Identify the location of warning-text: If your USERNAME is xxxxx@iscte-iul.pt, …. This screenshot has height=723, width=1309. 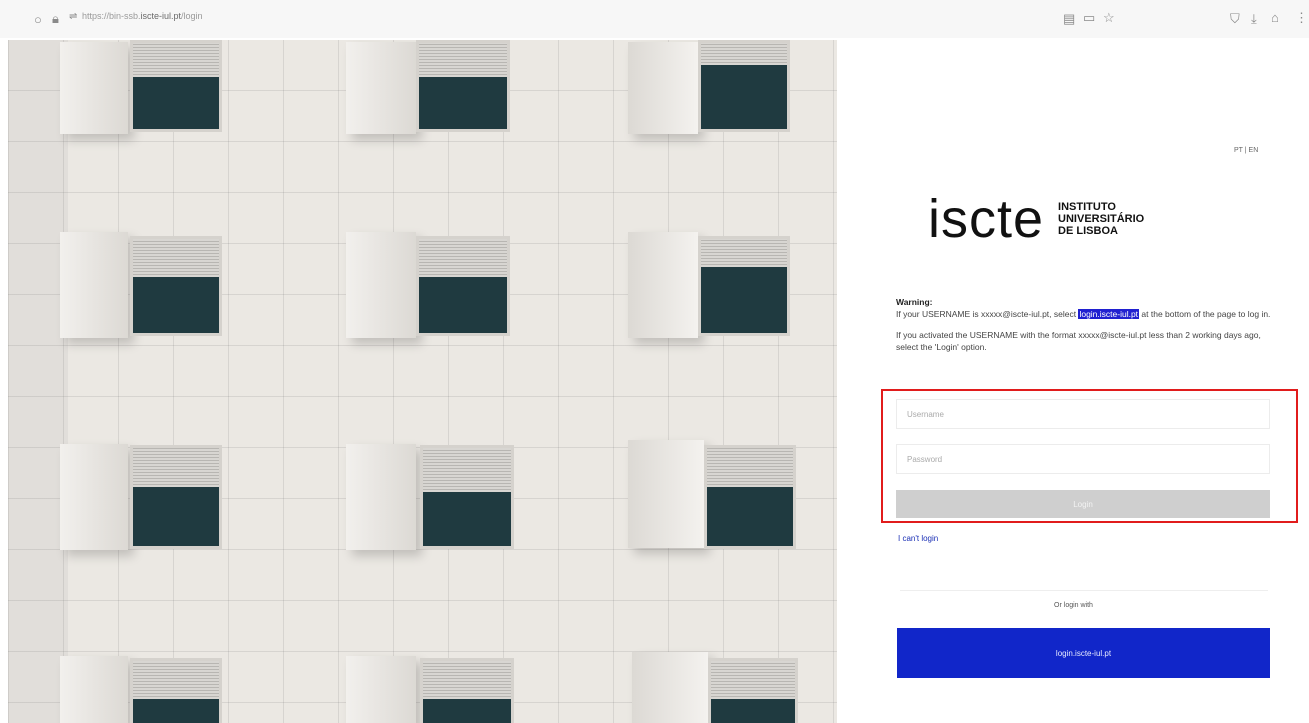
(987, 314).